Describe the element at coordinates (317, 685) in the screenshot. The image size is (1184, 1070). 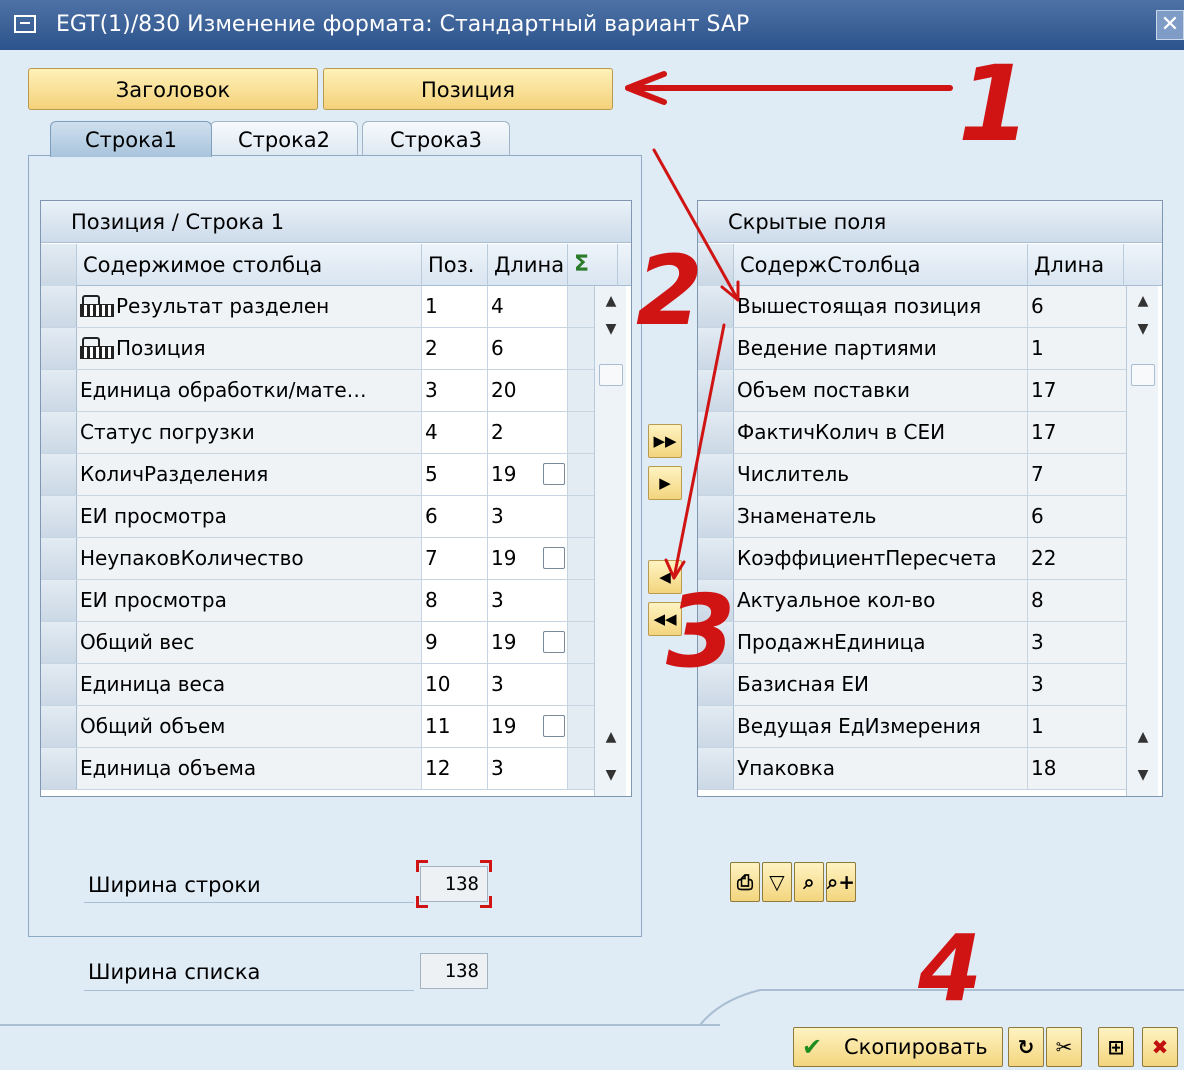
I see `table-row: Единица веса 10 3` at that location.